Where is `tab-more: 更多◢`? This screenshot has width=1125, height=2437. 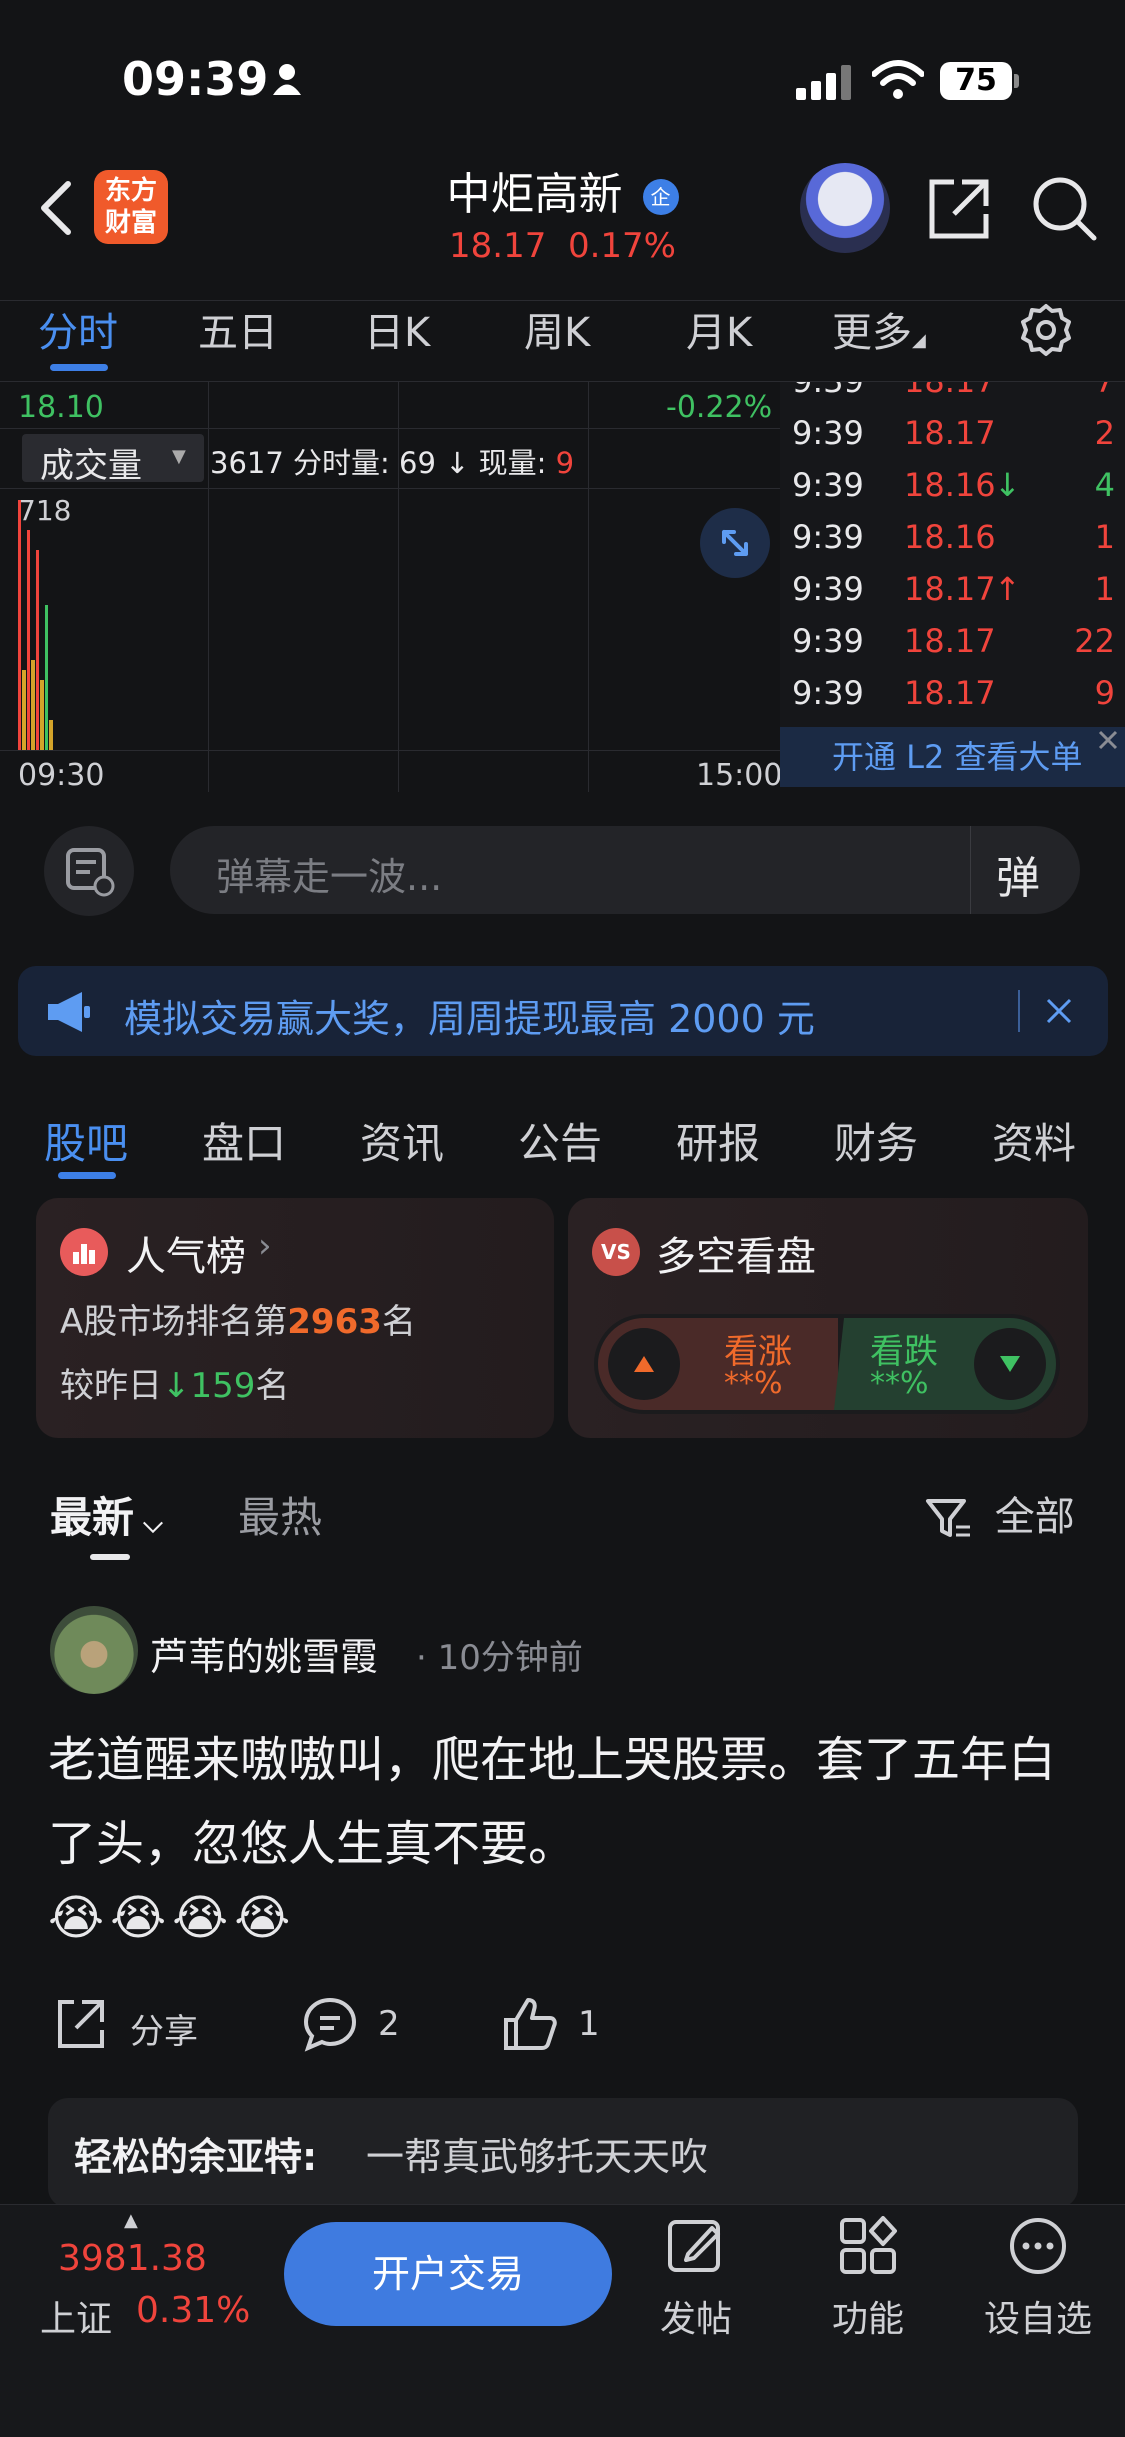
tab-more: 更多◢ is located at coordinates (879, 329).